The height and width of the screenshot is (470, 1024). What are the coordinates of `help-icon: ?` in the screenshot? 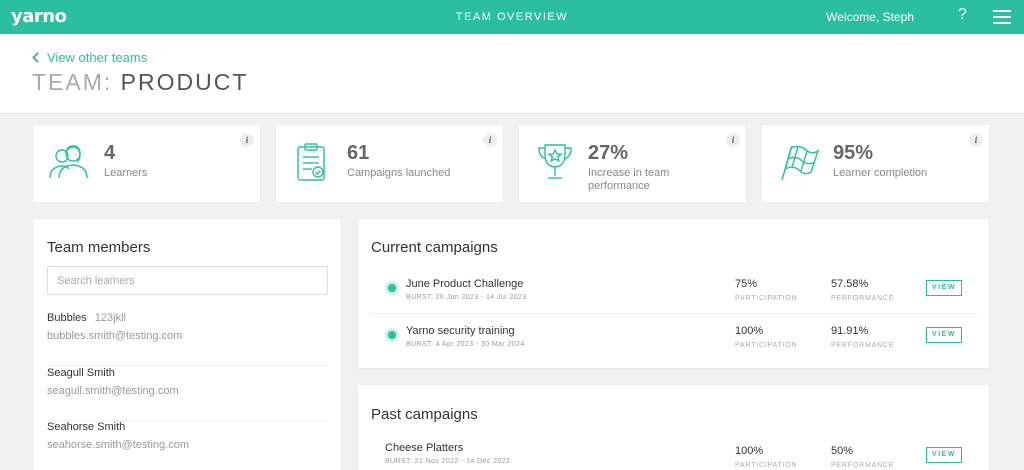 It's located at (962, 15).